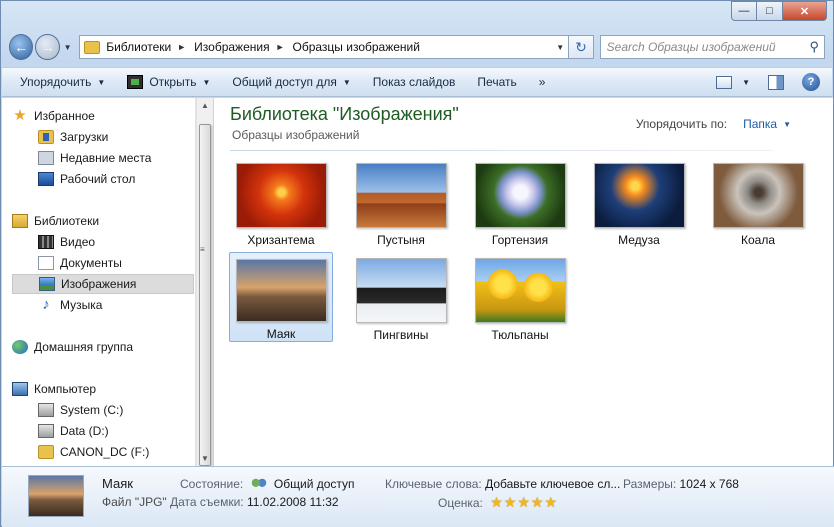  What do you see at coordinates (520, 335) in the screenshot?
I see `file-name: Тюльпаны` at bounding box center [520, 335].